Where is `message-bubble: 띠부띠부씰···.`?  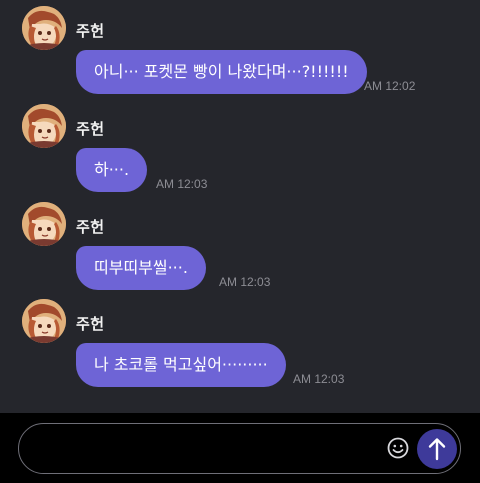
message-bubble: 띠부띠부씰···. is located at coordinates (141, 268).